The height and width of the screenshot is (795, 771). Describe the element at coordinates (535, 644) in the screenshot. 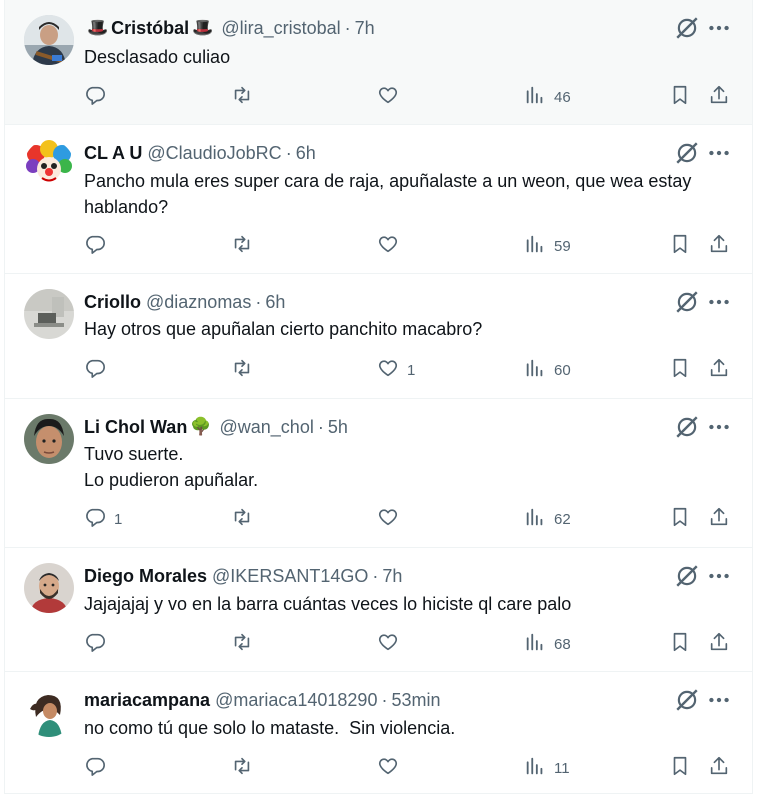

I see `analytics-icon` at that location.